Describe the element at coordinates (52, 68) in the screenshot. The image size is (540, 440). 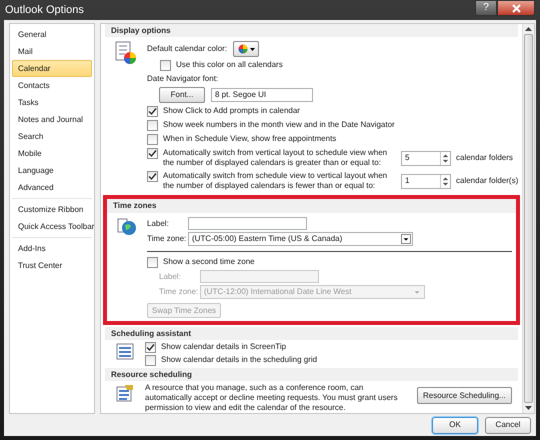
I see `sidebar-item: Calendar` at that location.